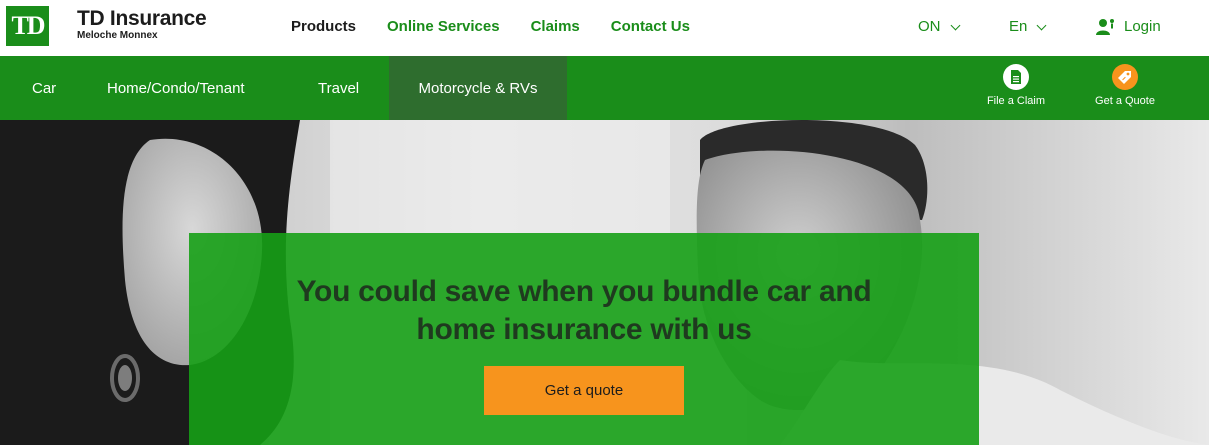  I want to click on subnav-travel: Travel, so click(338, 88).